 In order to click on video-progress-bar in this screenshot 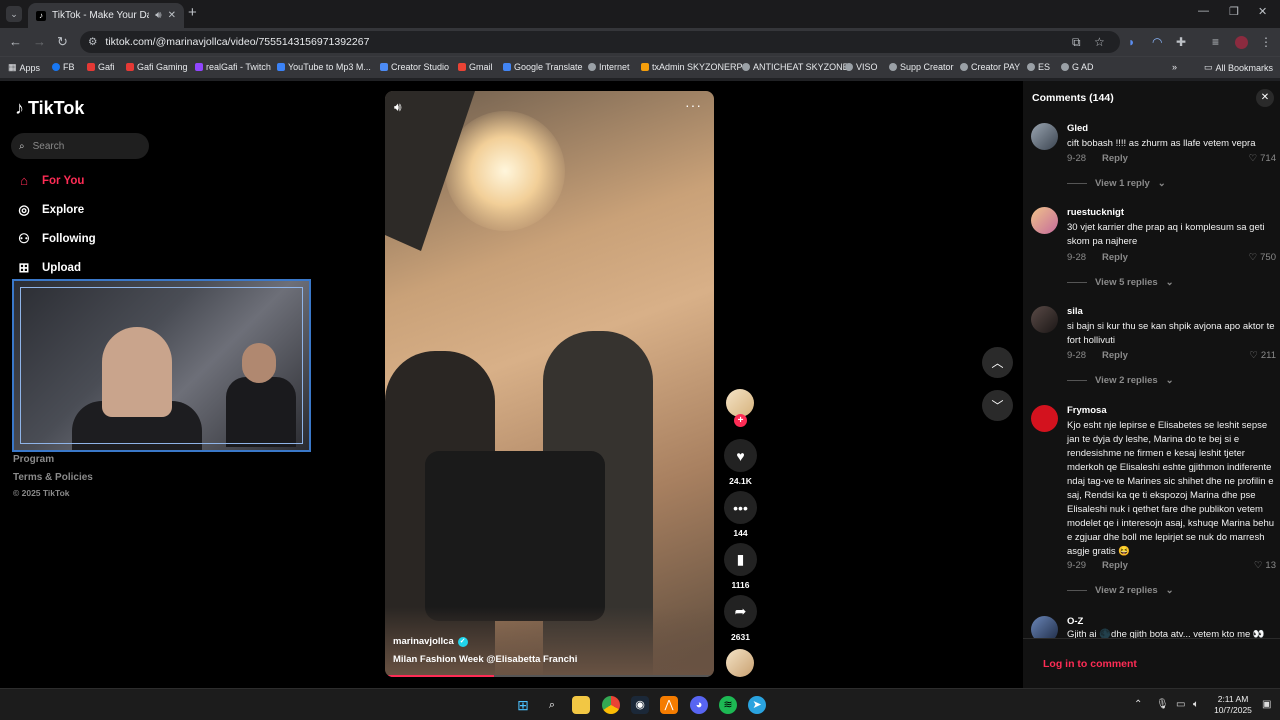, I will do `click(549, 676)`.